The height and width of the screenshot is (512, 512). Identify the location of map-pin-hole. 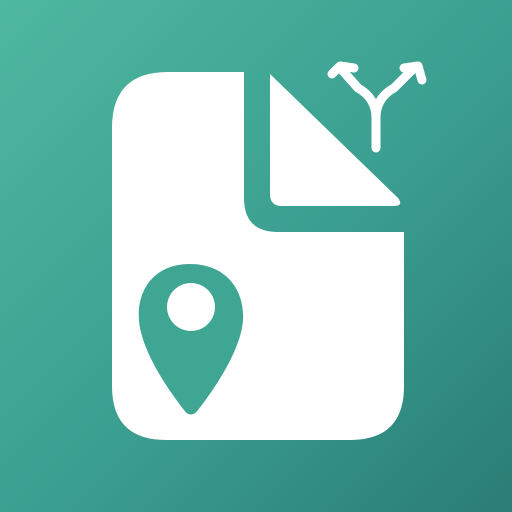
(191, 307).